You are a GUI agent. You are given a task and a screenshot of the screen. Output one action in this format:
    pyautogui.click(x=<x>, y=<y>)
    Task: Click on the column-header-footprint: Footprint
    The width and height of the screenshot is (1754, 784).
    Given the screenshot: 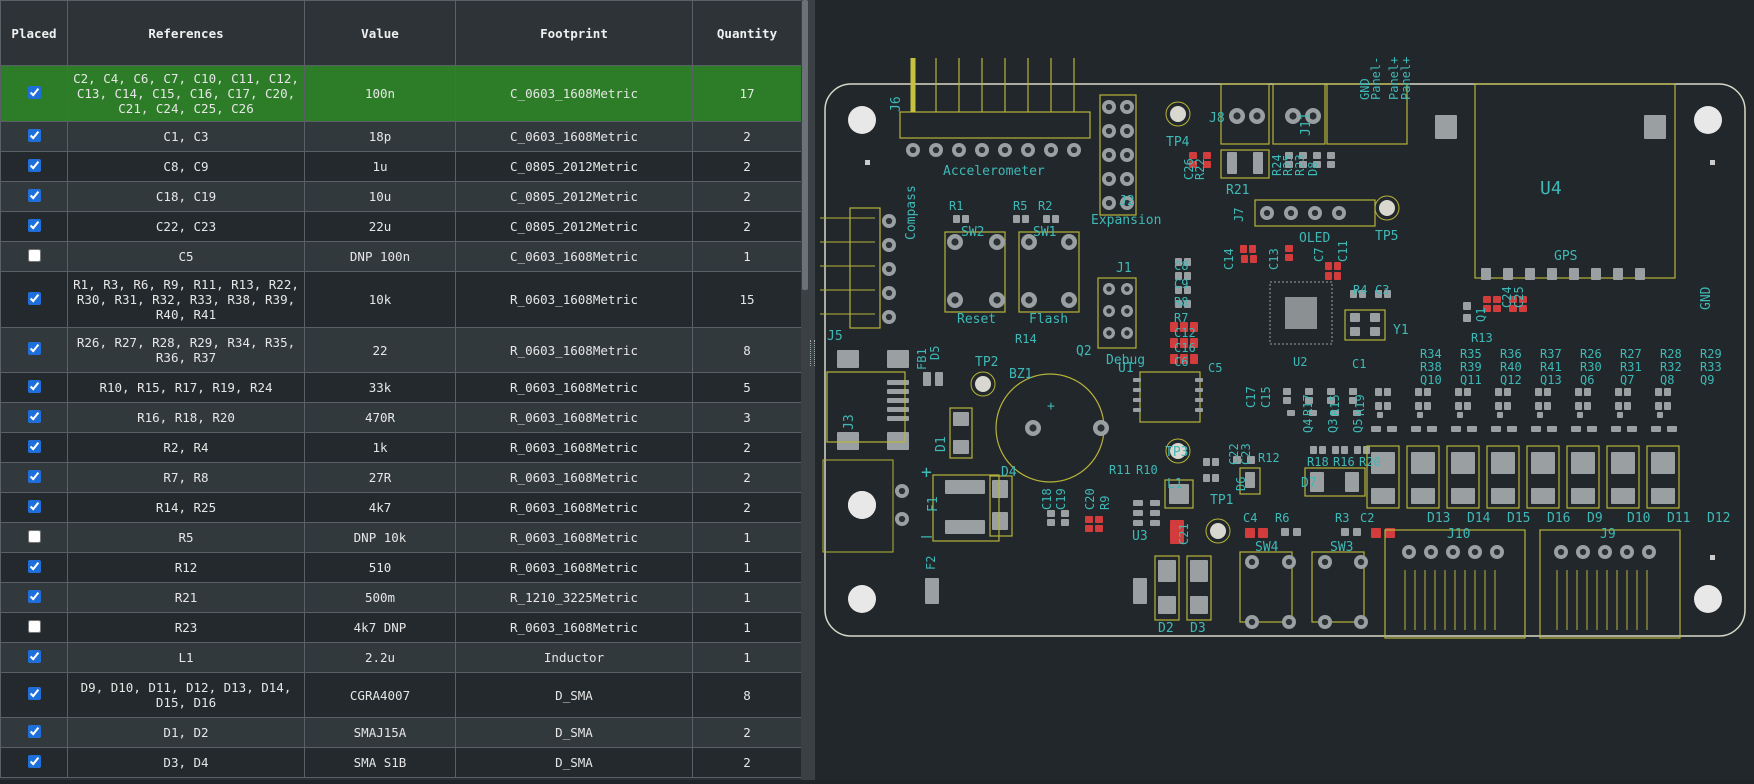 What is the action you would take?
    pyautogui.click(x=574, y=33)
    